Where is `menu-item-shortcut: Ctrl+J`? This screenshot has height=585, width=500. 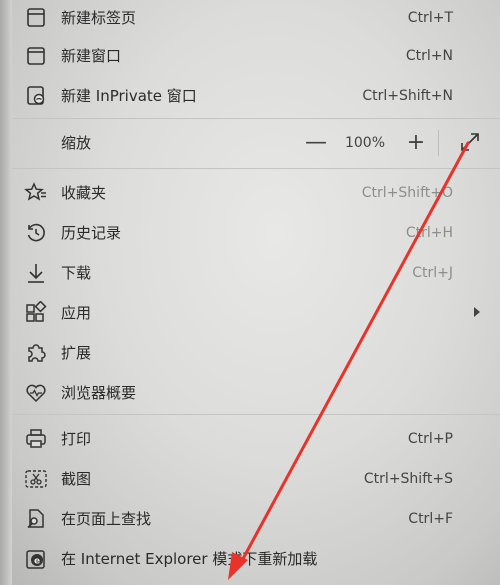 menu-item-shortcut: Ctrl+J is located at coordinates (432, 273).